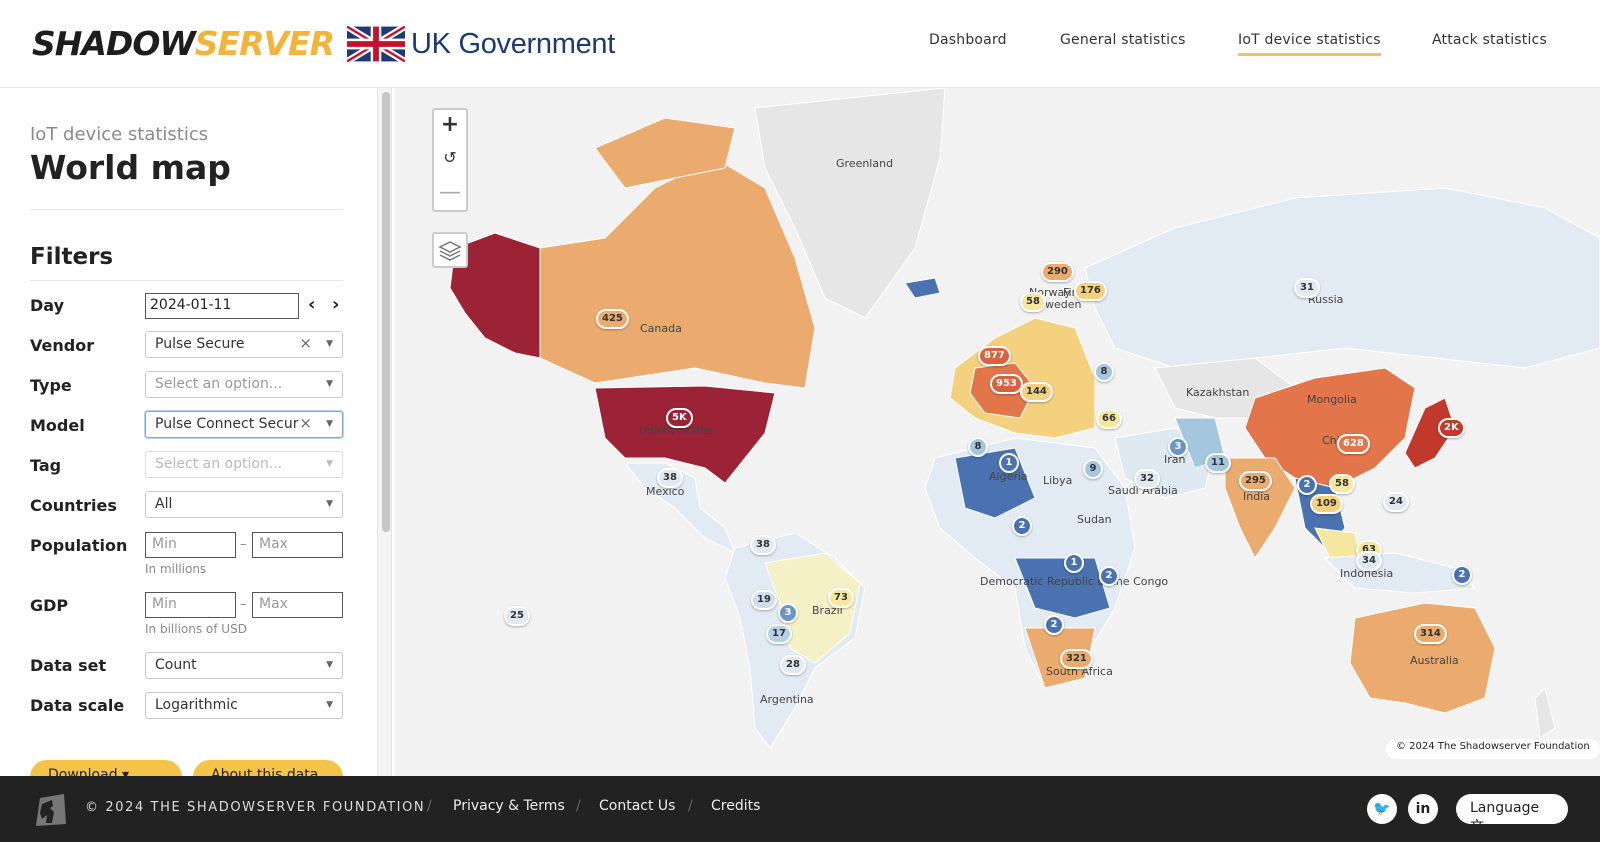 This screenshot has width=1600, height=842. I want to click on model-value: Pulse Connect Secur, so click(227, 424).